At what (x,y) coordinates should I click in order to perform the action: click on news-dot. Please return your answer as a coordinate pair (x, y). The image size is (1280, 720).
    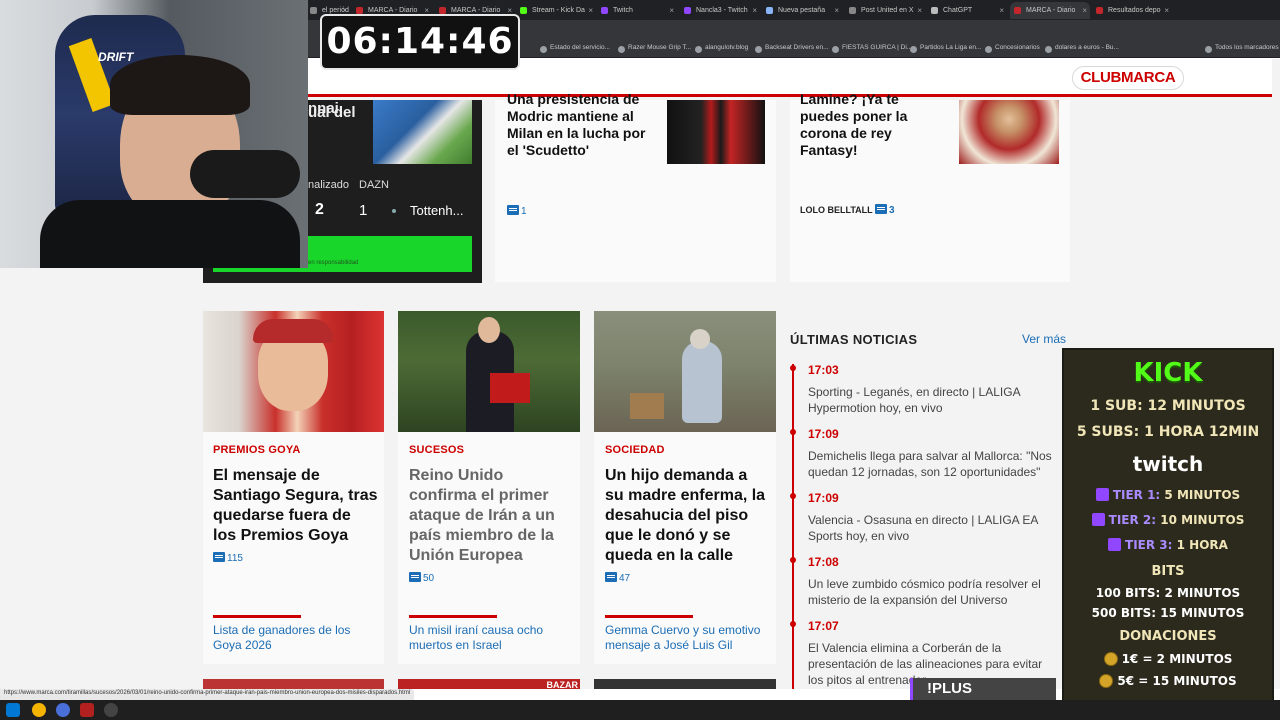
    Looking at the image, I should click on (793, 432).